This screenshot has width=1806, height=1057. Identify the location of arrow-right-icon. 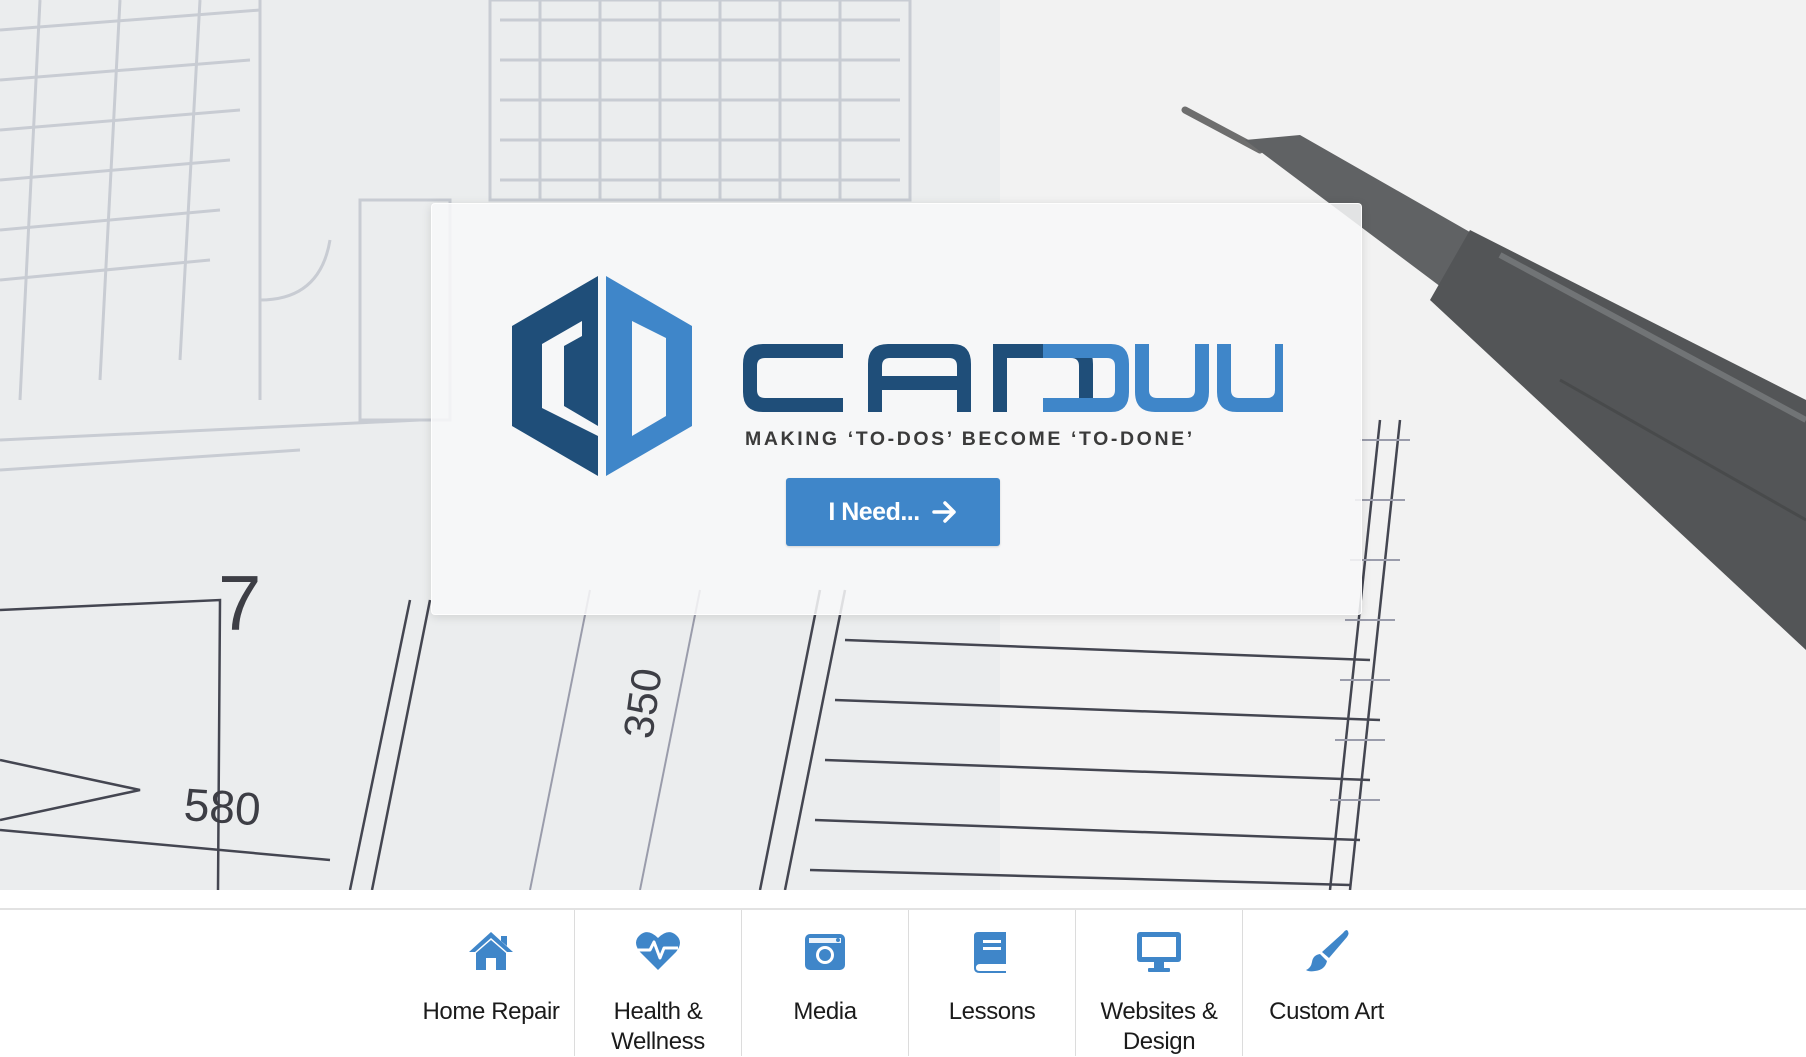
(943, 512).